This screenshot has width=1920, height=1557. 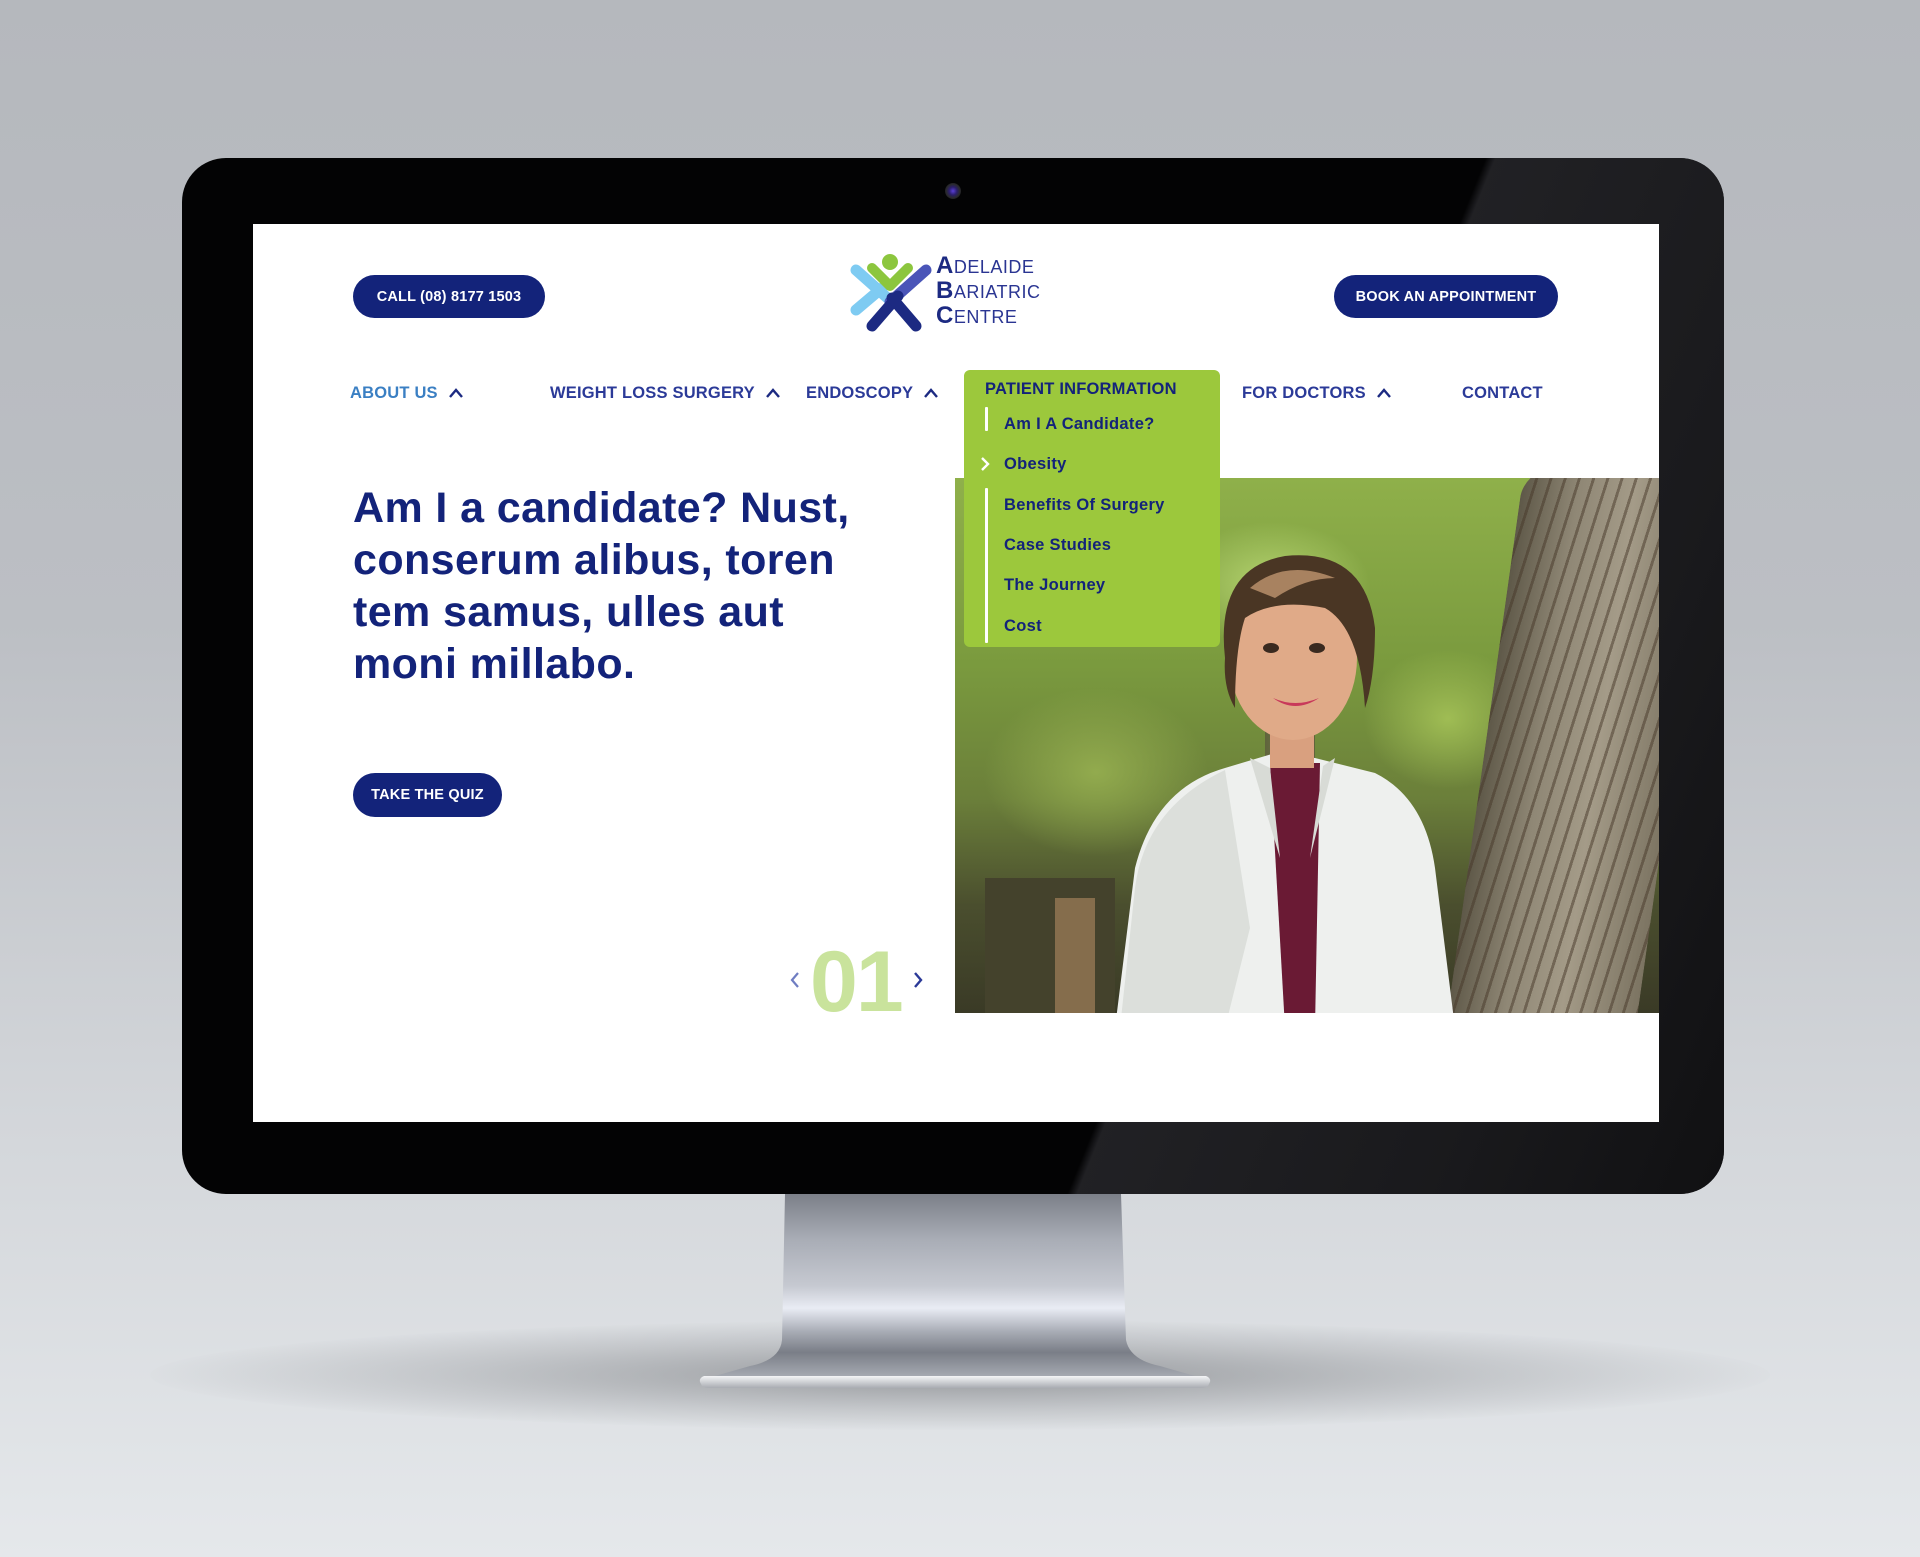 I want to click on call-button: CALL (08) 8177 1503, so click(x=449, y=296).